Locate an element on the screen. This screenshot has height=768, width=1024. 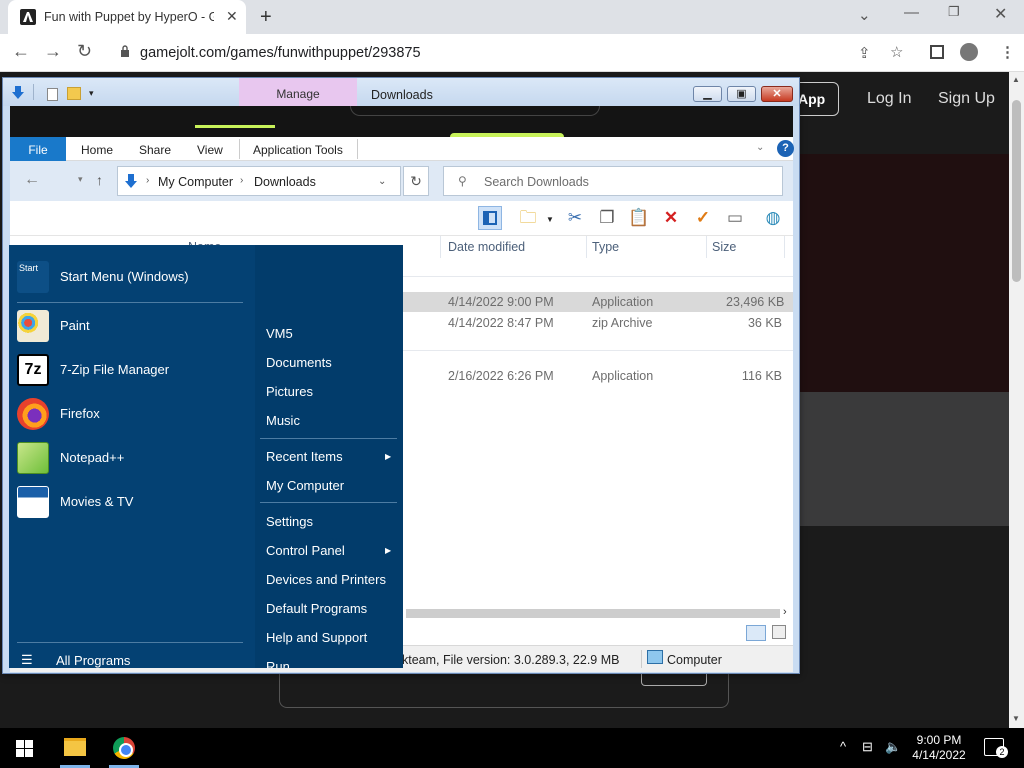
explorer-title-bar: ▾ Manage Downloads ▁ ▣ ✕ is located at coordinates (401, 92).